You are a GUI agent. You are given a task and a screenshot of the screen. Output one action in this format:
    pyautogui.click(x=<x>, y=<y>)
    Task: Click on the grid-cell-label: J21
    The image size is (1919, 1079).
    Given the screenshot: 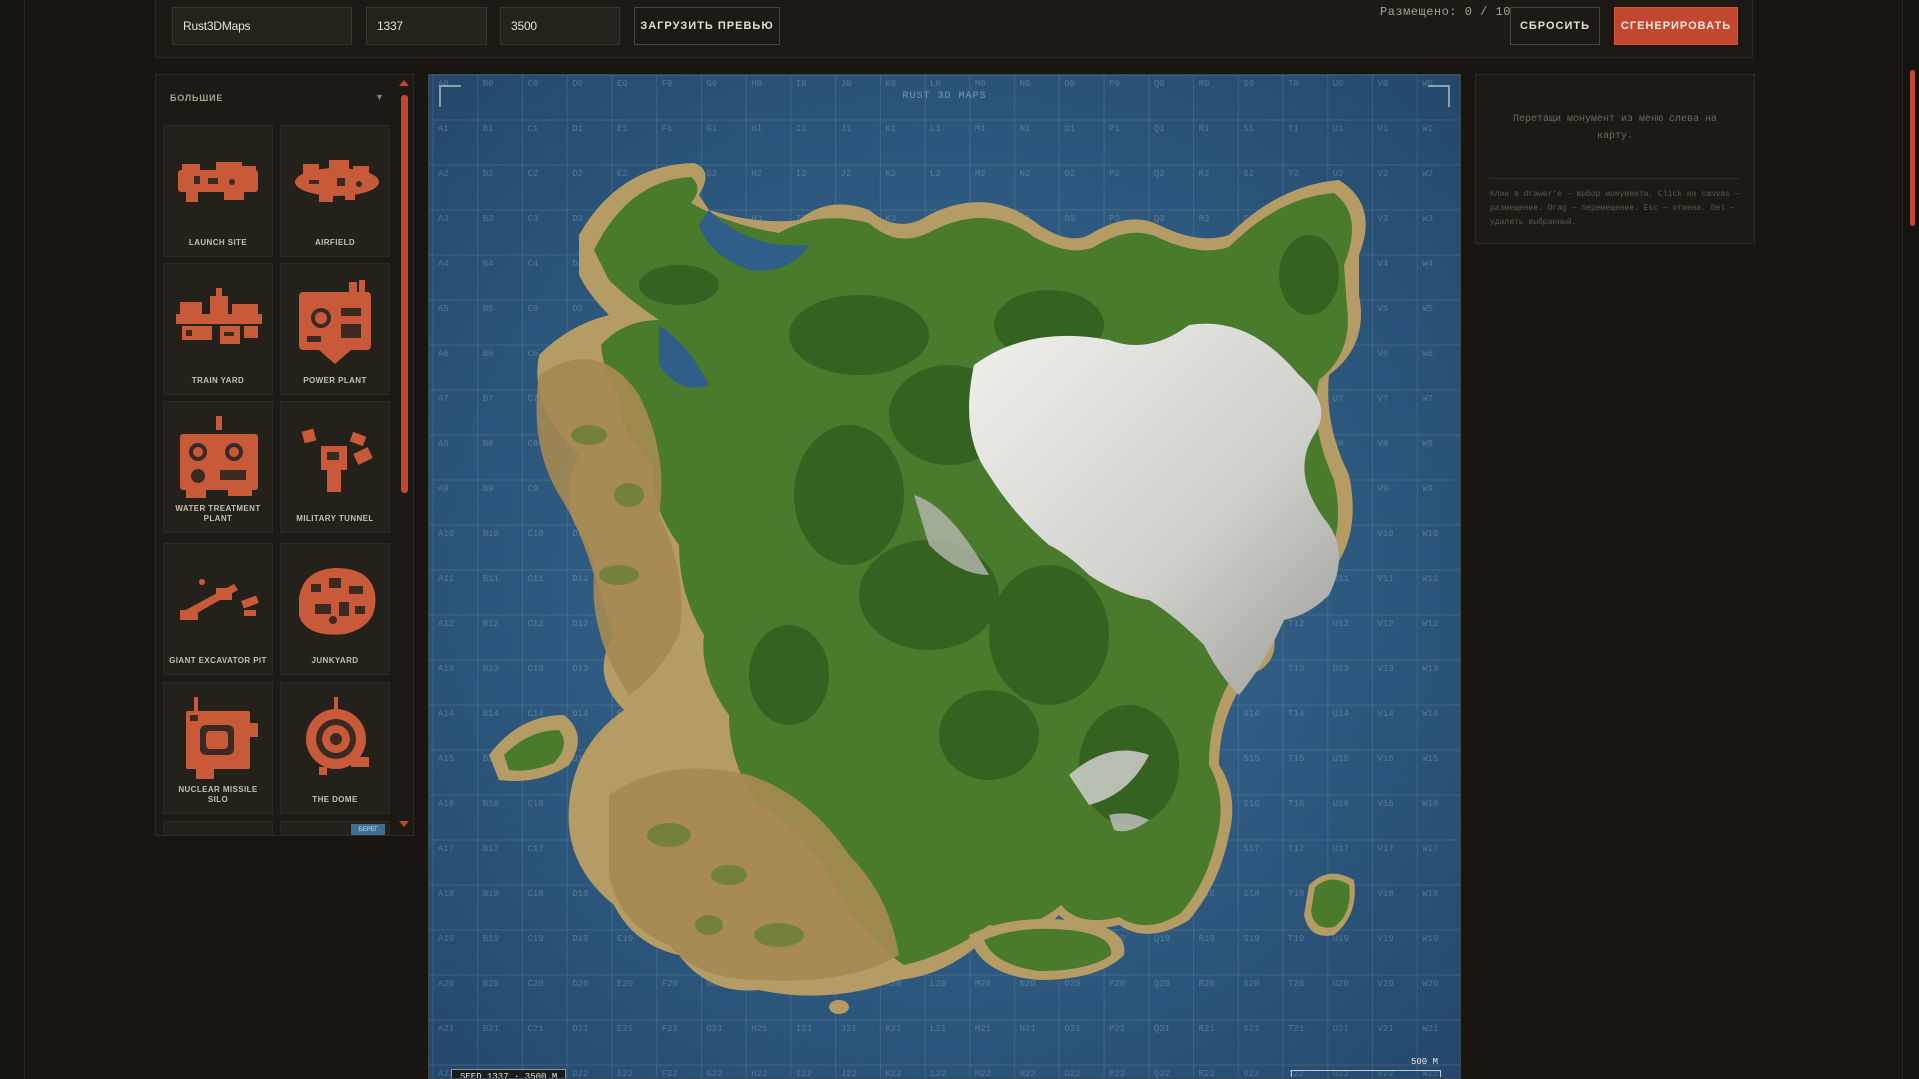 What is the action you would take?
    pyautogui.click(x=849, y=1029)
    